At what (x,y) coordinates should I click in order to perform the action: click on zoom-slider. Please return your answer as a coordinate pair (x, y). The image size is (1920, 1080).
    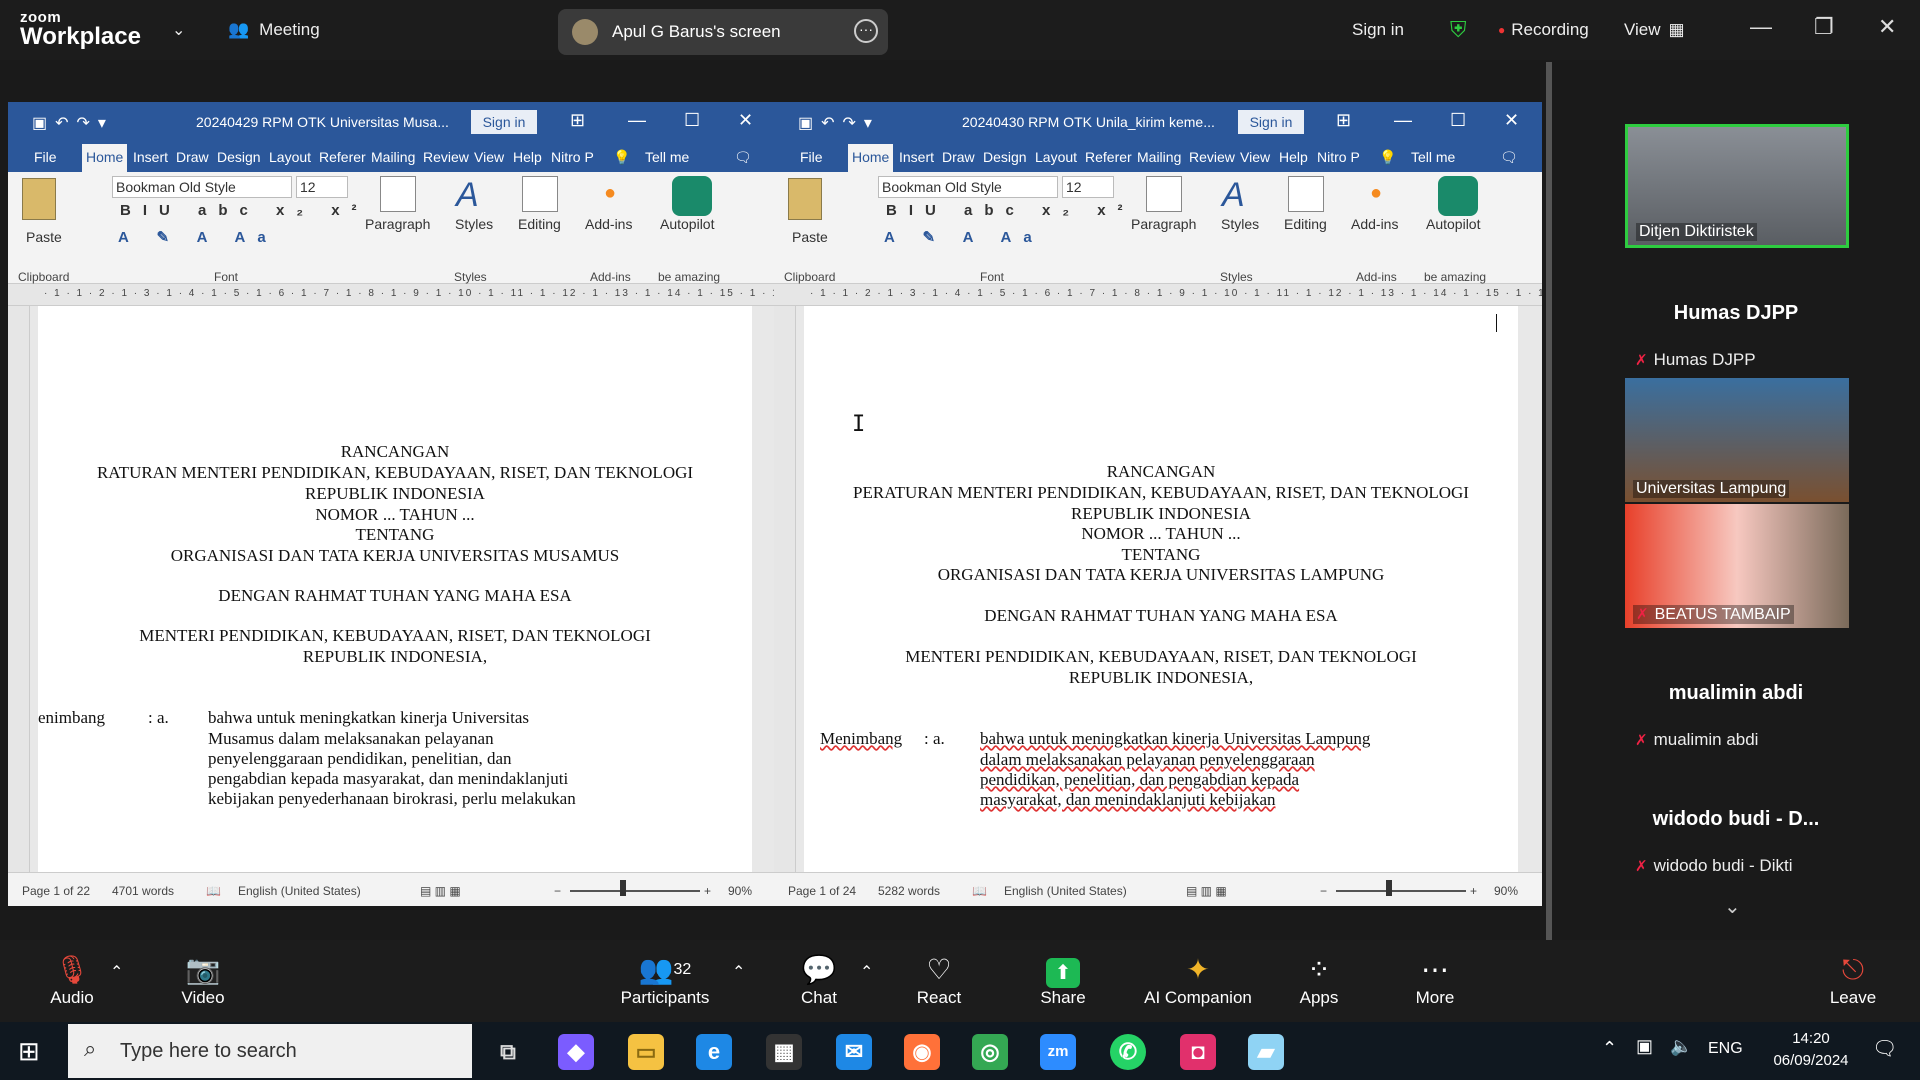
    Looking at the image, I should click on (1401, 891).